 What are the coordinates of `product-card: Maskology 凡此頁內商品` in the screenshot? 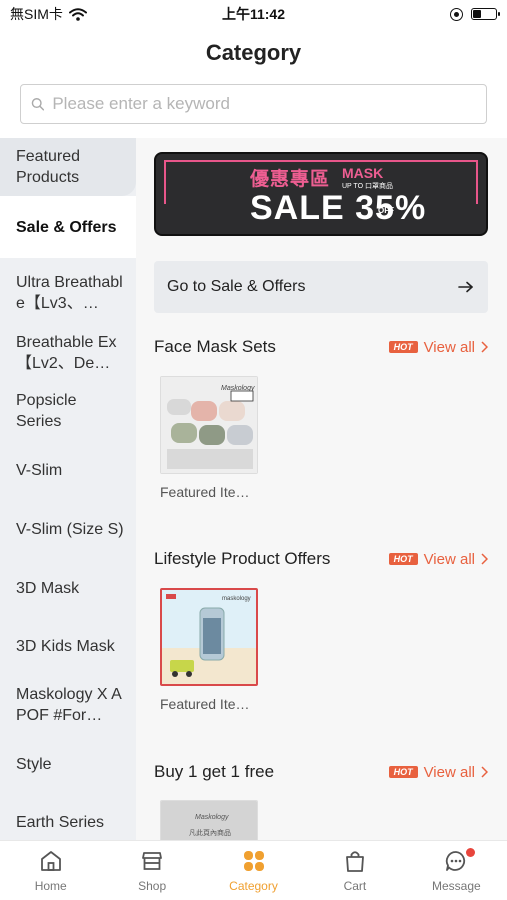 It's located at (210, 820).